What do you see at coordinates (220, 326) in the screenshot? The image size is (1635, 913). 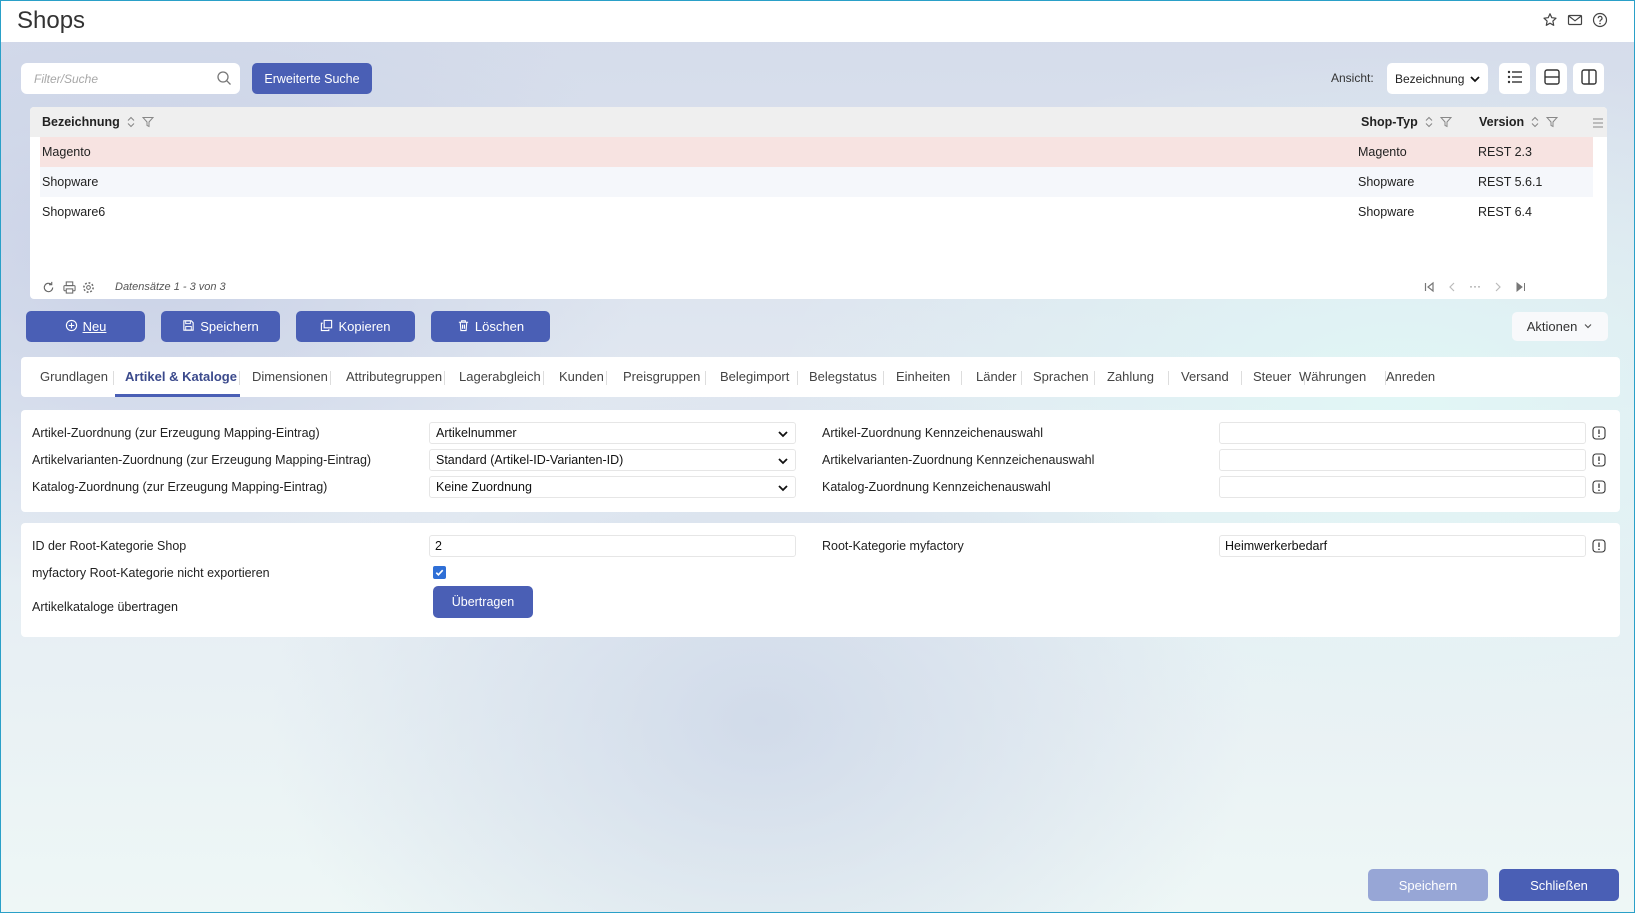 I see `save-button: Speichern` at bounding box center [220, 326].